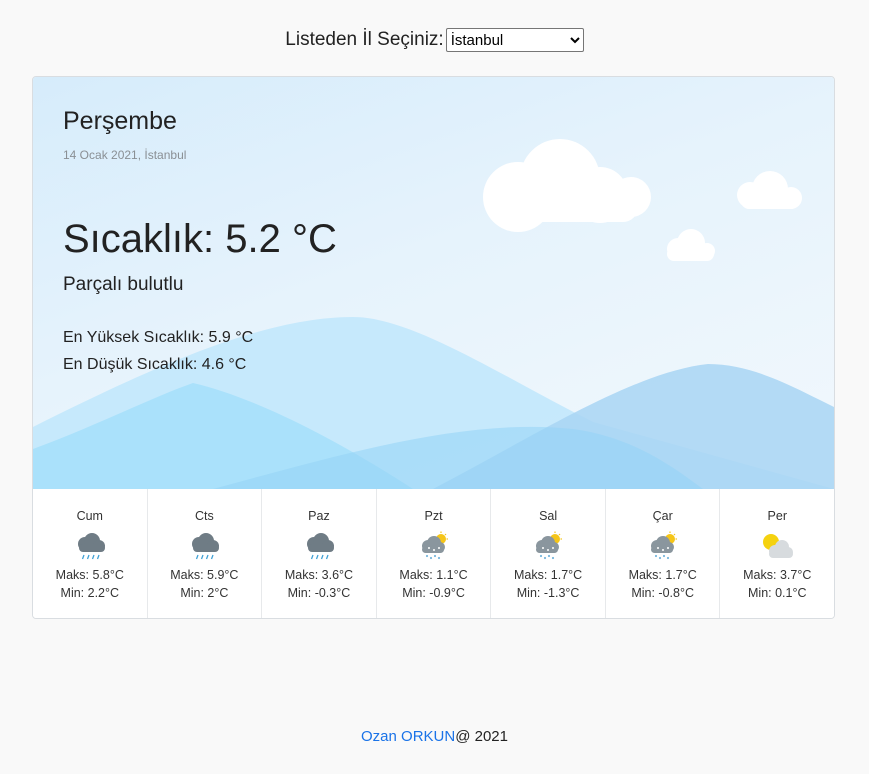  What do you see at coordinates (364, 39) in the screenshot?
I see `city-selector-label: Listeden İl Seçiniz:` at bounding box center [364, 39].